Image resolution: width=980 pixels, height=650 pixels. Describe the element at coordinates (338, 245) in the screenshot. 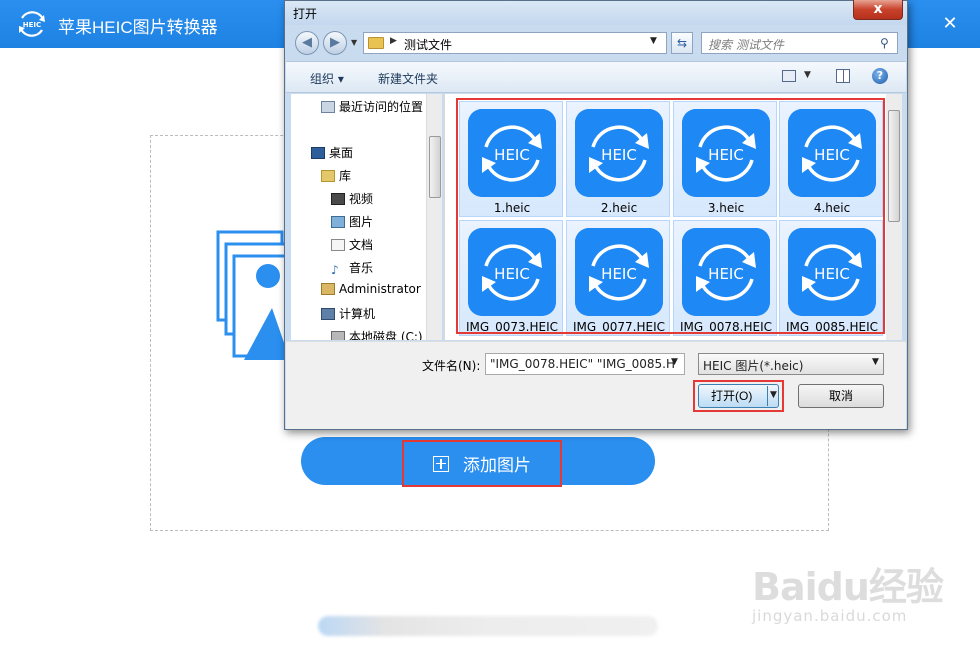

I see `documents-icon` at that location.